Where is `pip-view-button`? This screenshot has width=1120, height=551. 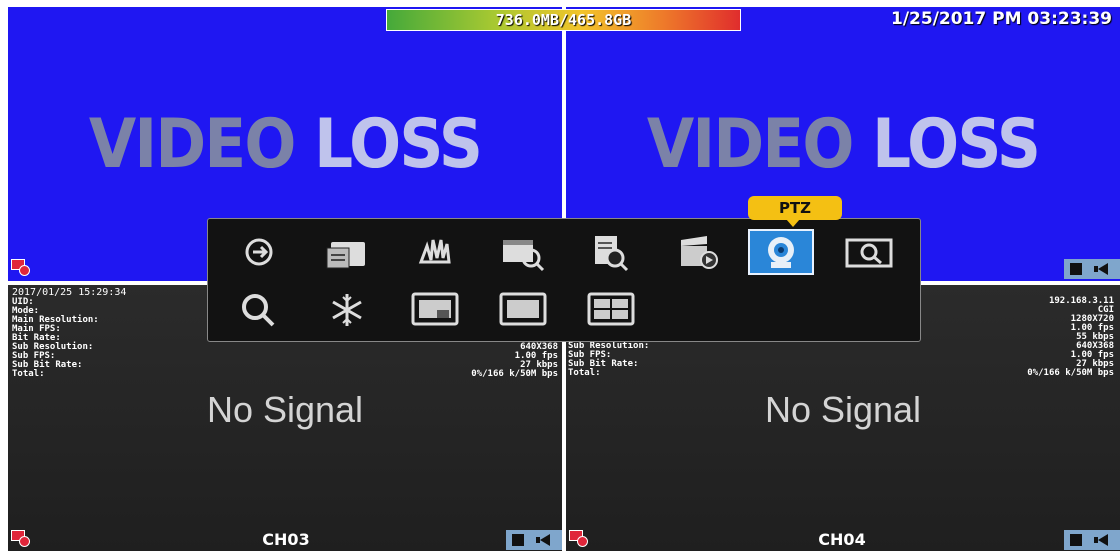
pip-view-button is located at coordinates (435, 310).